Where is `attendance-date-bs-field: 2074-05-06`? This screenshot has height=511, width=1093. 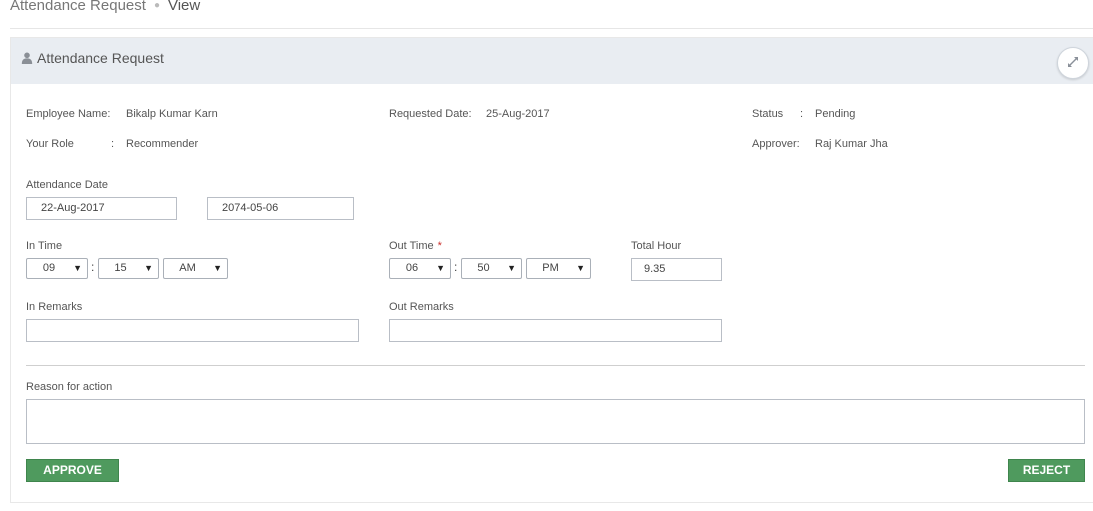 attendance-date-bs-field: 2074-05-06 is located at coordinates (280, 208).